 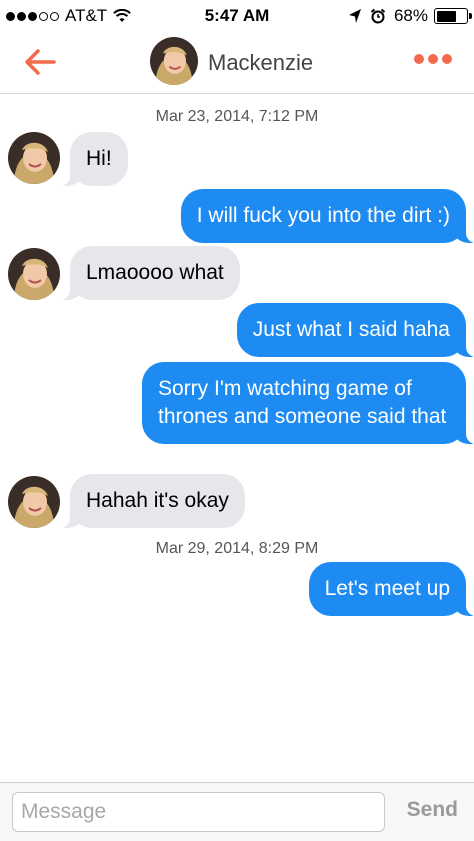 I want to click on message-text: Just what I said haha, so click(x=351, y=329).